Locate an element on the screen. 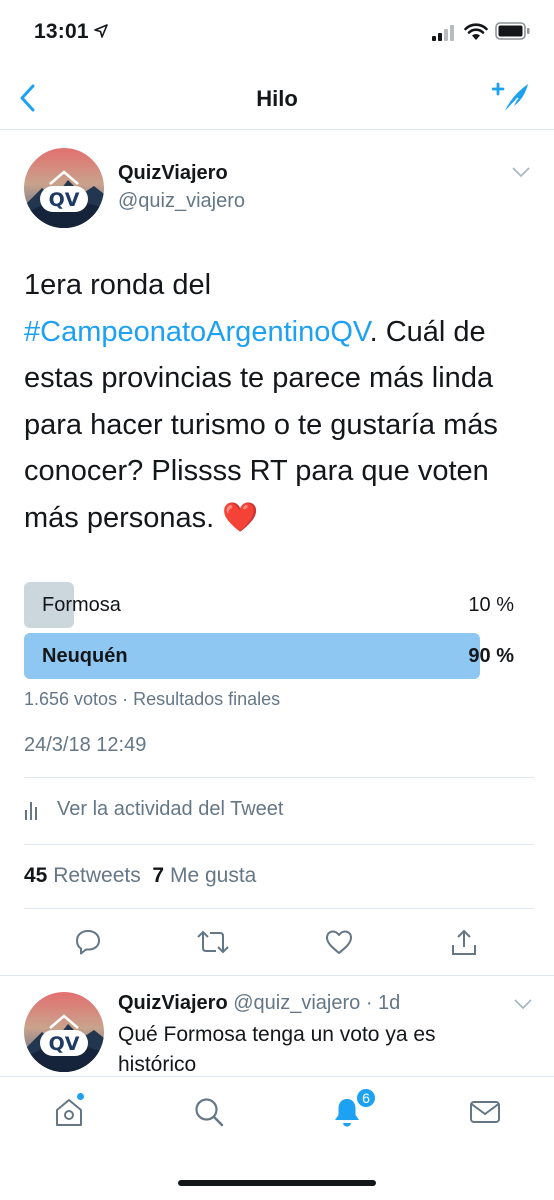  status-time: 13:01 is located at coordinates (61, 31).